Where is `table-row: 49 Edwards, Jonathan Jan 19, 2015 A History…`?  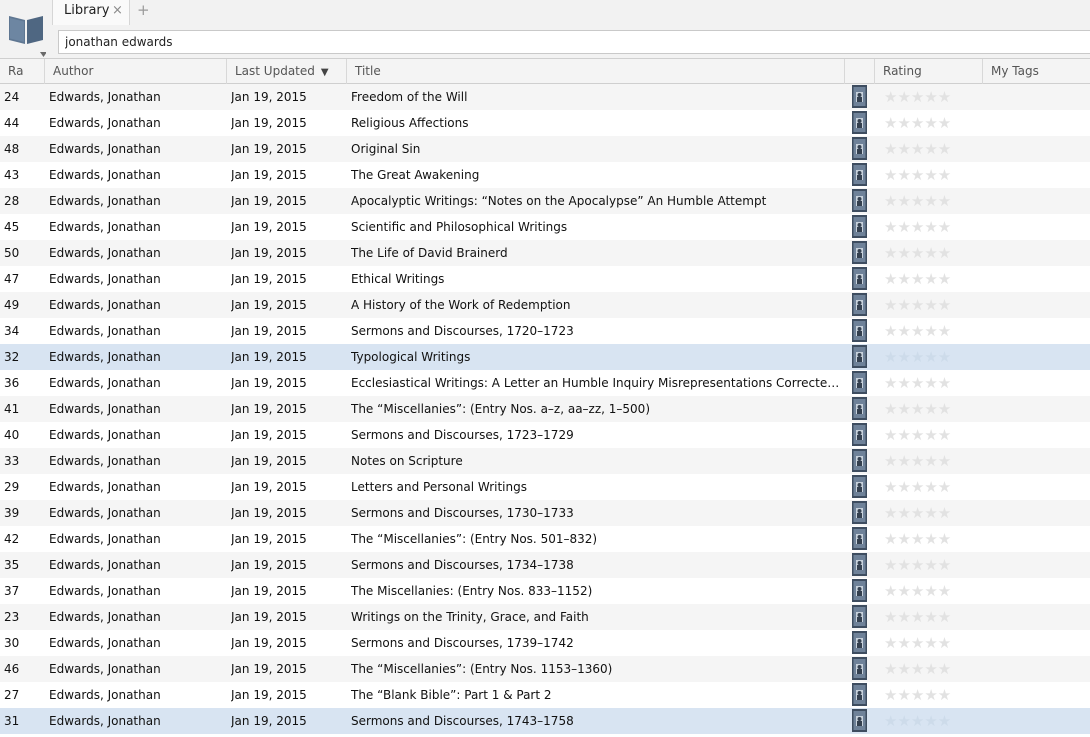
table-row: 49 Edwards, Jonathan Jan 19, 2015 A History… is located at coordinates (545, 305).